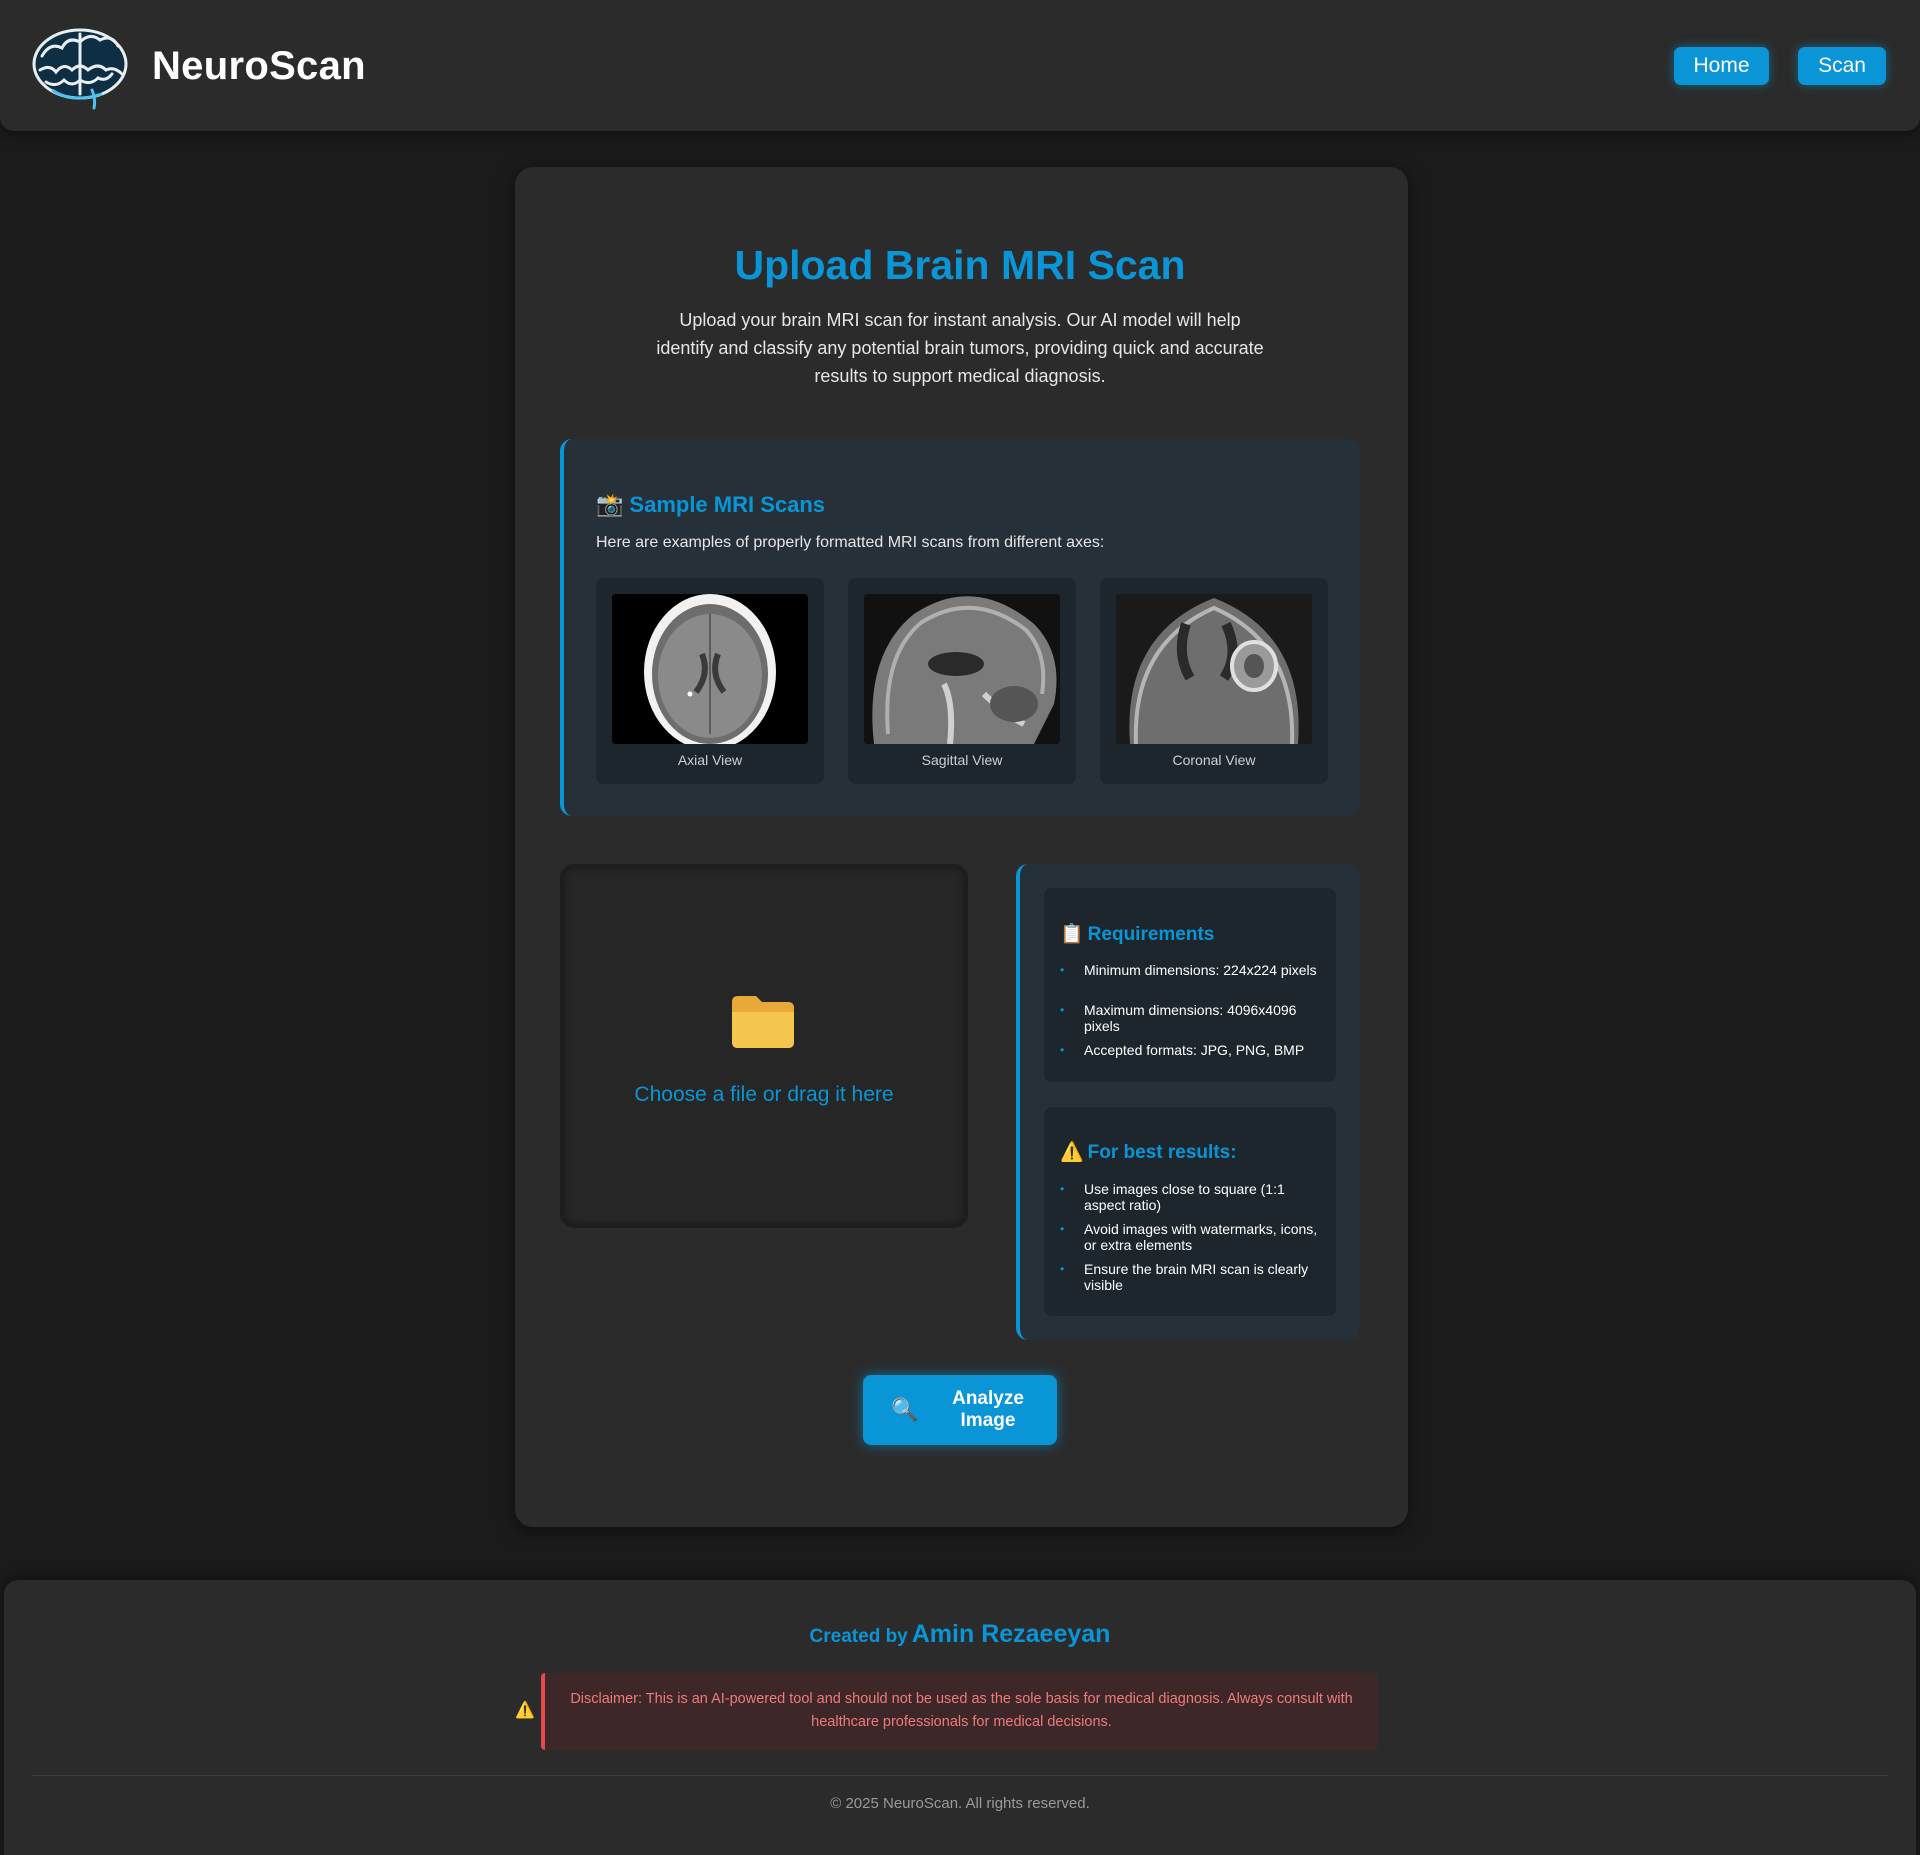  Describe the element at coordinates (858, 1636) in the screenshot. I see `created-by-label: Created by` at that location.